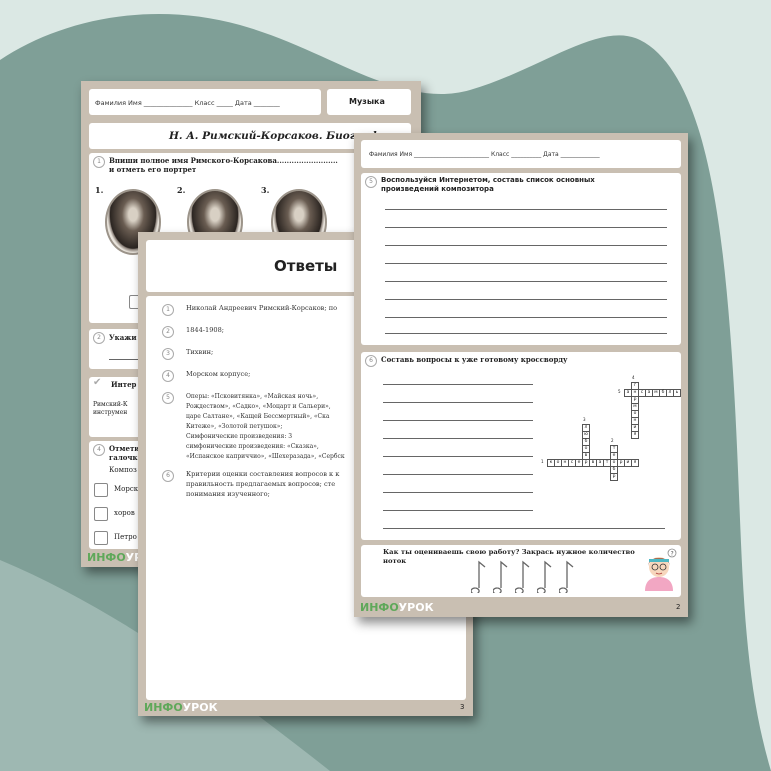 This screenshot has height=771, width=771. Describe the element at coordinates (168, 354) in the screenshot. I see `answer-number: 3` at that location.